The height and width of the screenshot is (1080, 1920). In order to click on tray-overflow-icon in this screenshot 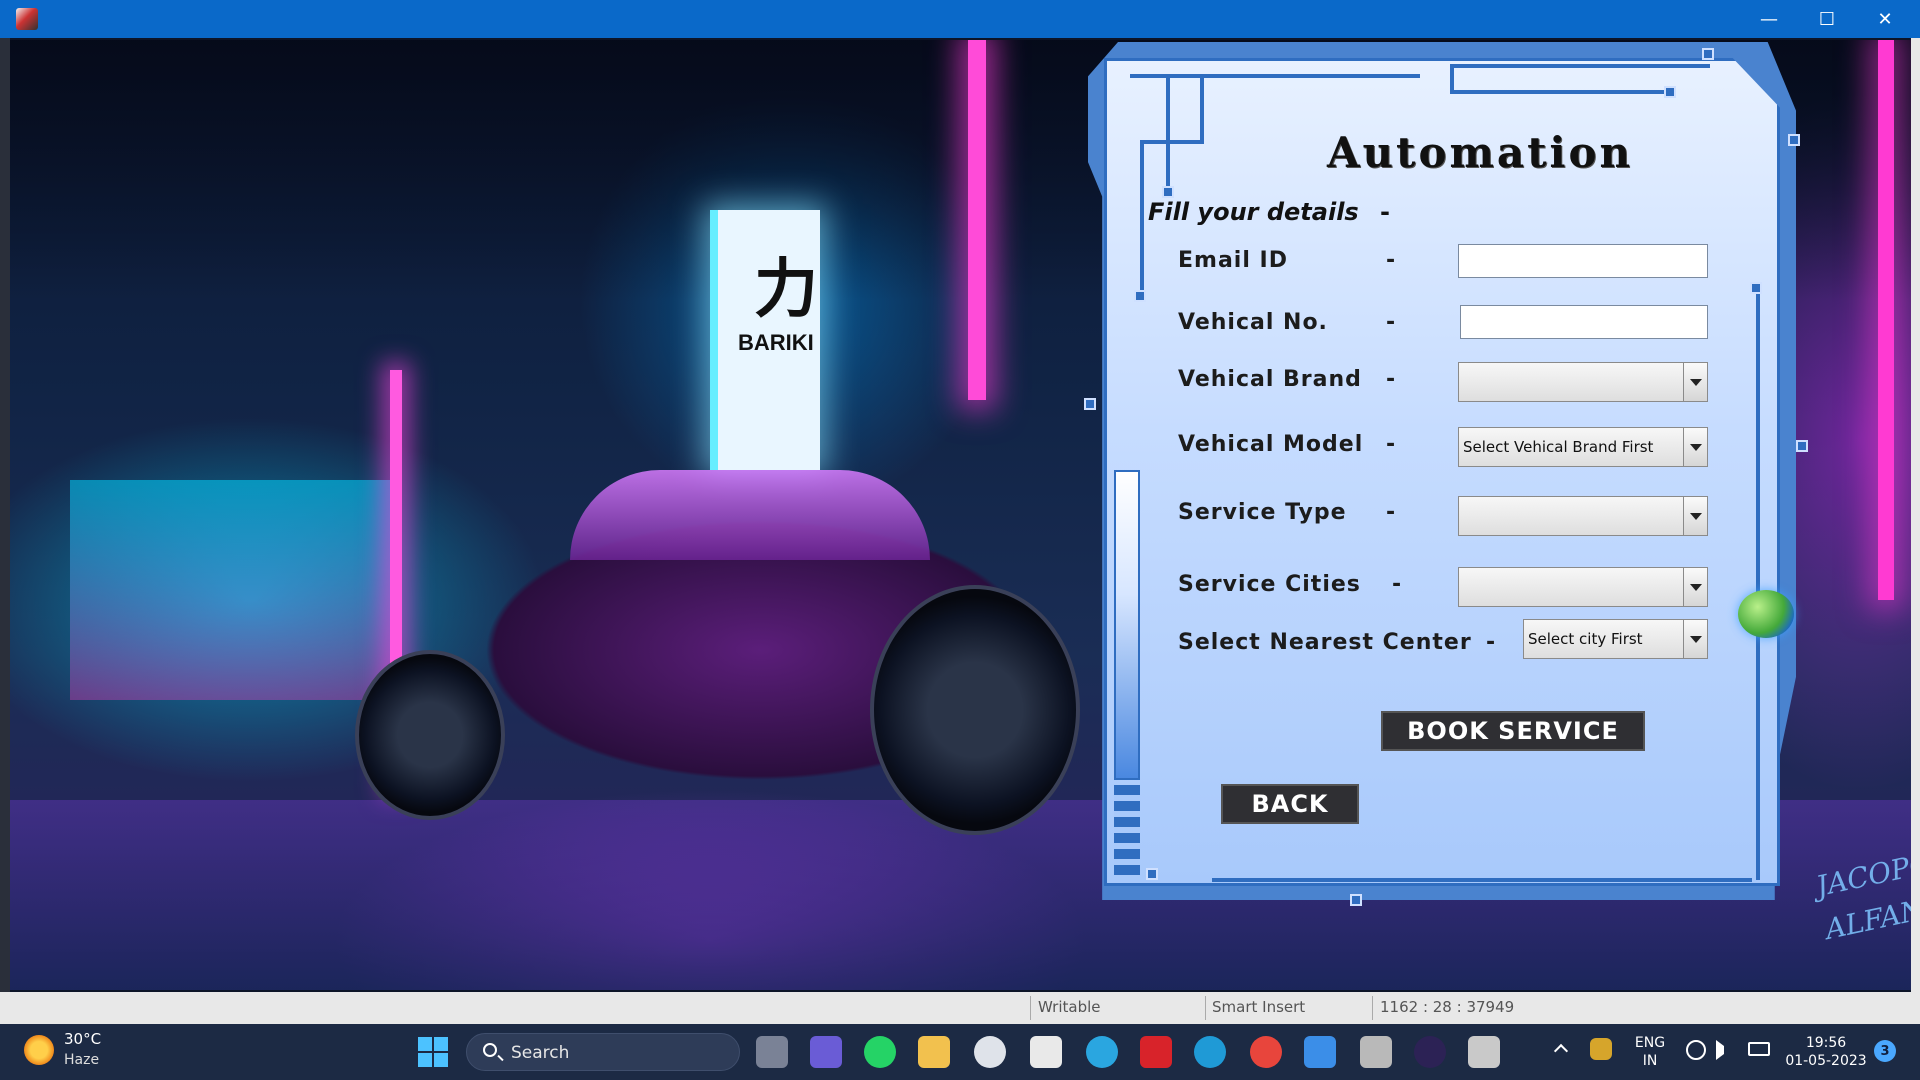, I will do `click(1561, 1051)`.